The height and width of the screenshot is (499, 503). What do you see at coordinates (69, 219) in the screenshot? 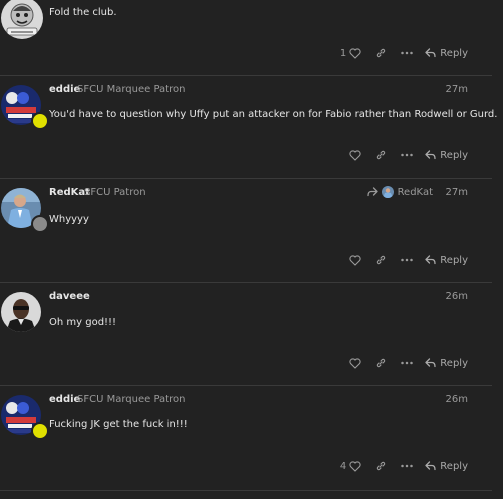
I see `post-body: Whyyyy` at bounding box center [69, 219].